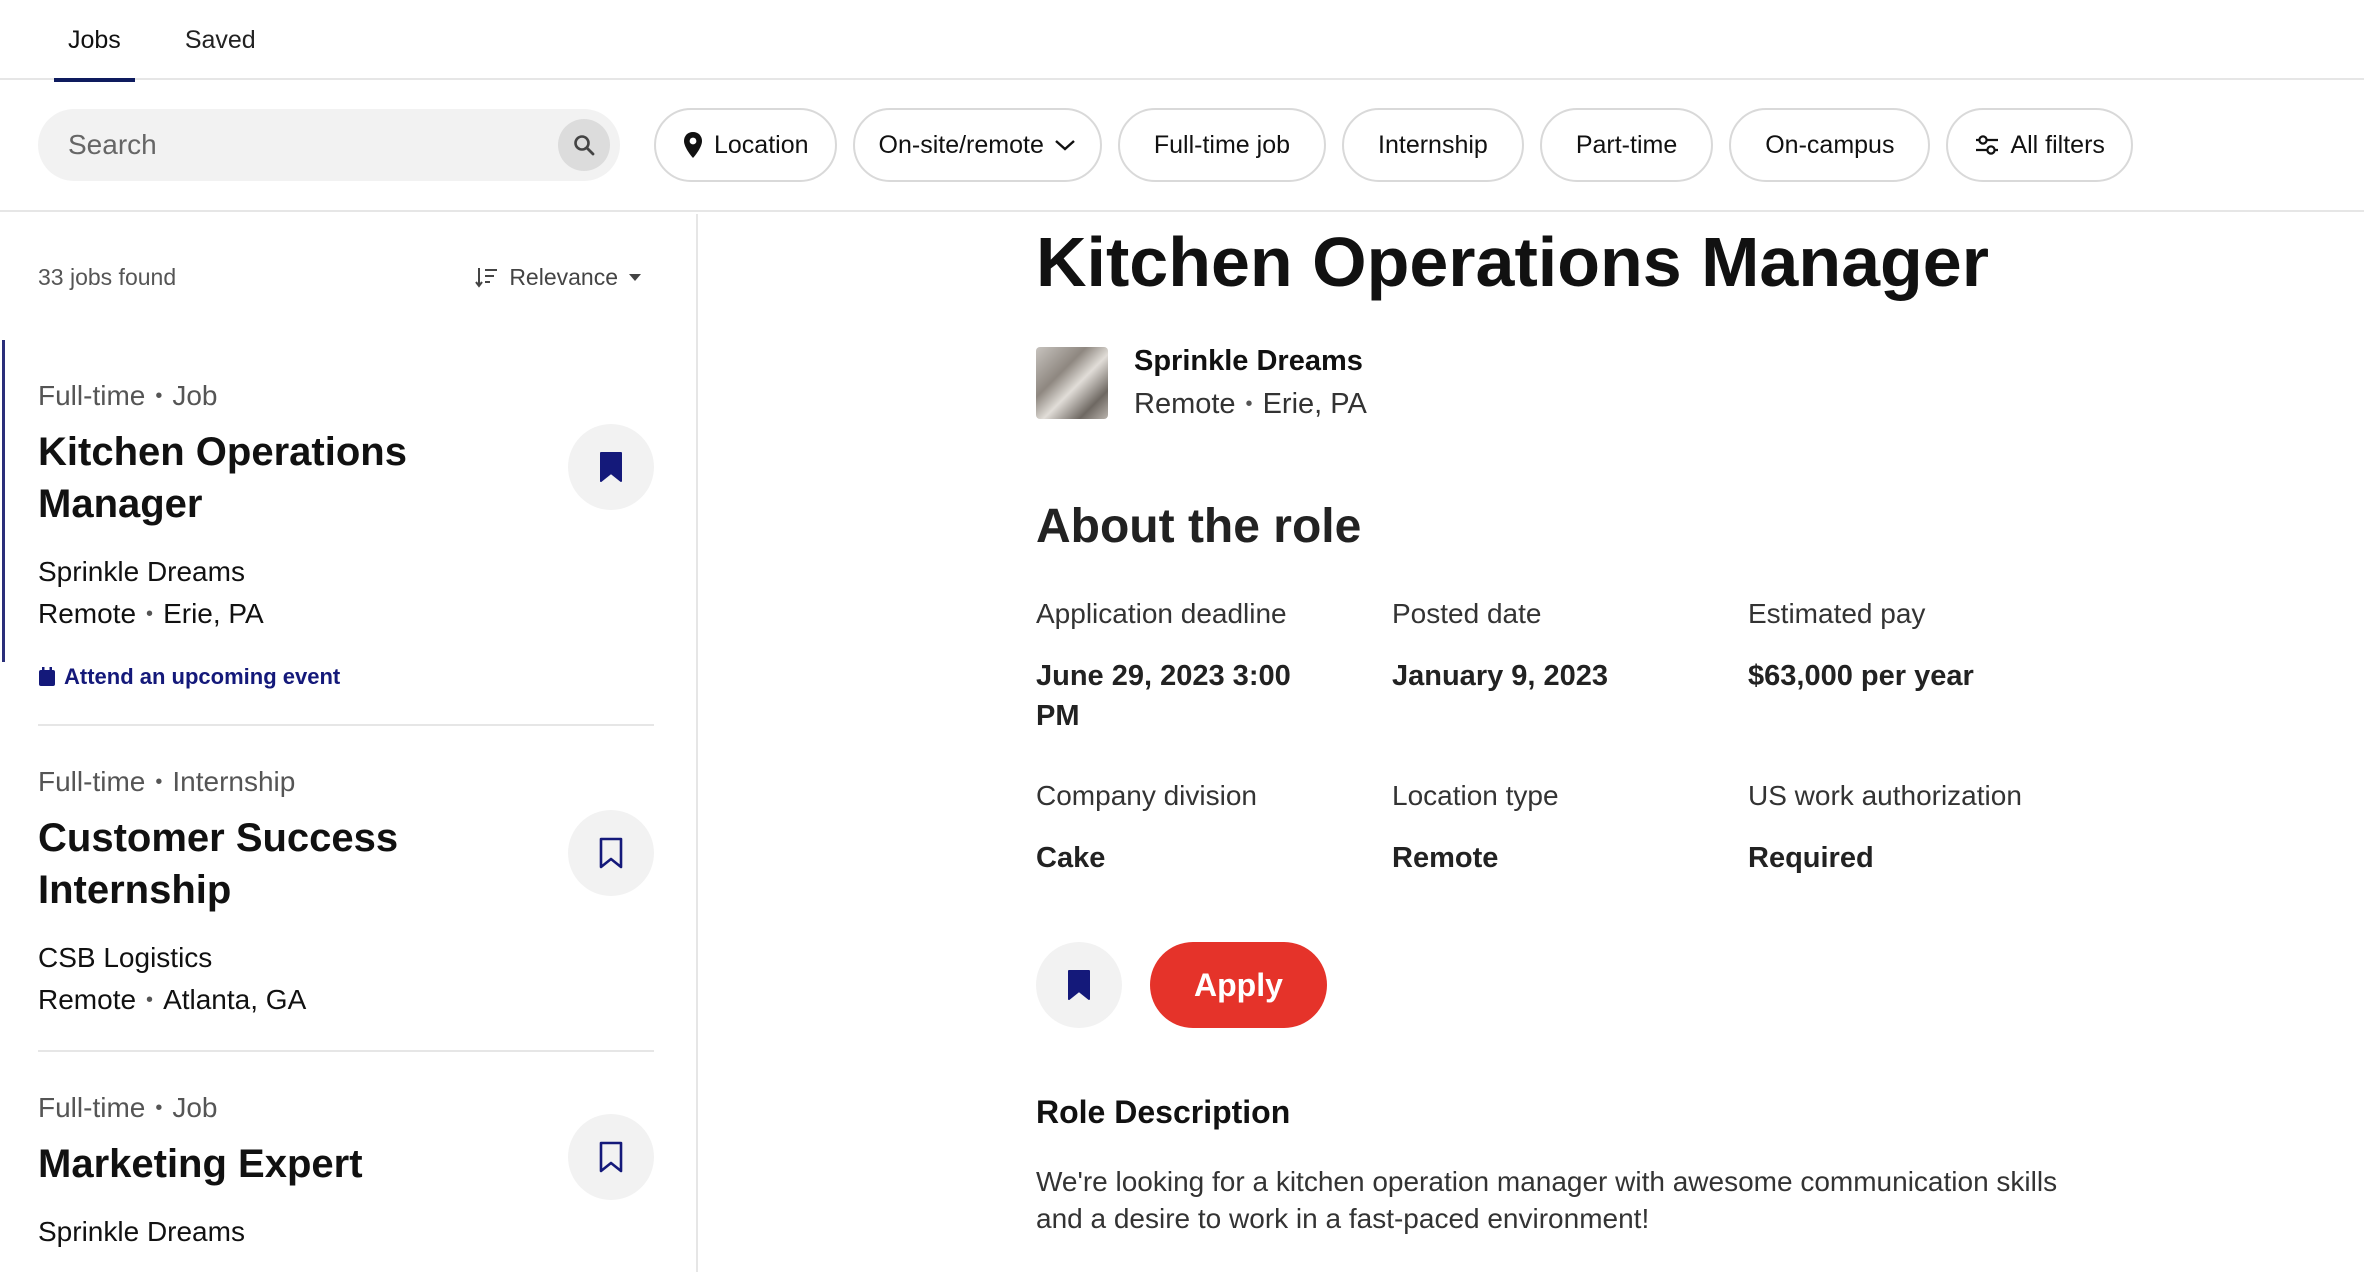 The width and height of the screenshot is (2364, 1272). Describe the element at coordinates (1079, 985) in the screenshot. I see `detail-save-button` at that location.